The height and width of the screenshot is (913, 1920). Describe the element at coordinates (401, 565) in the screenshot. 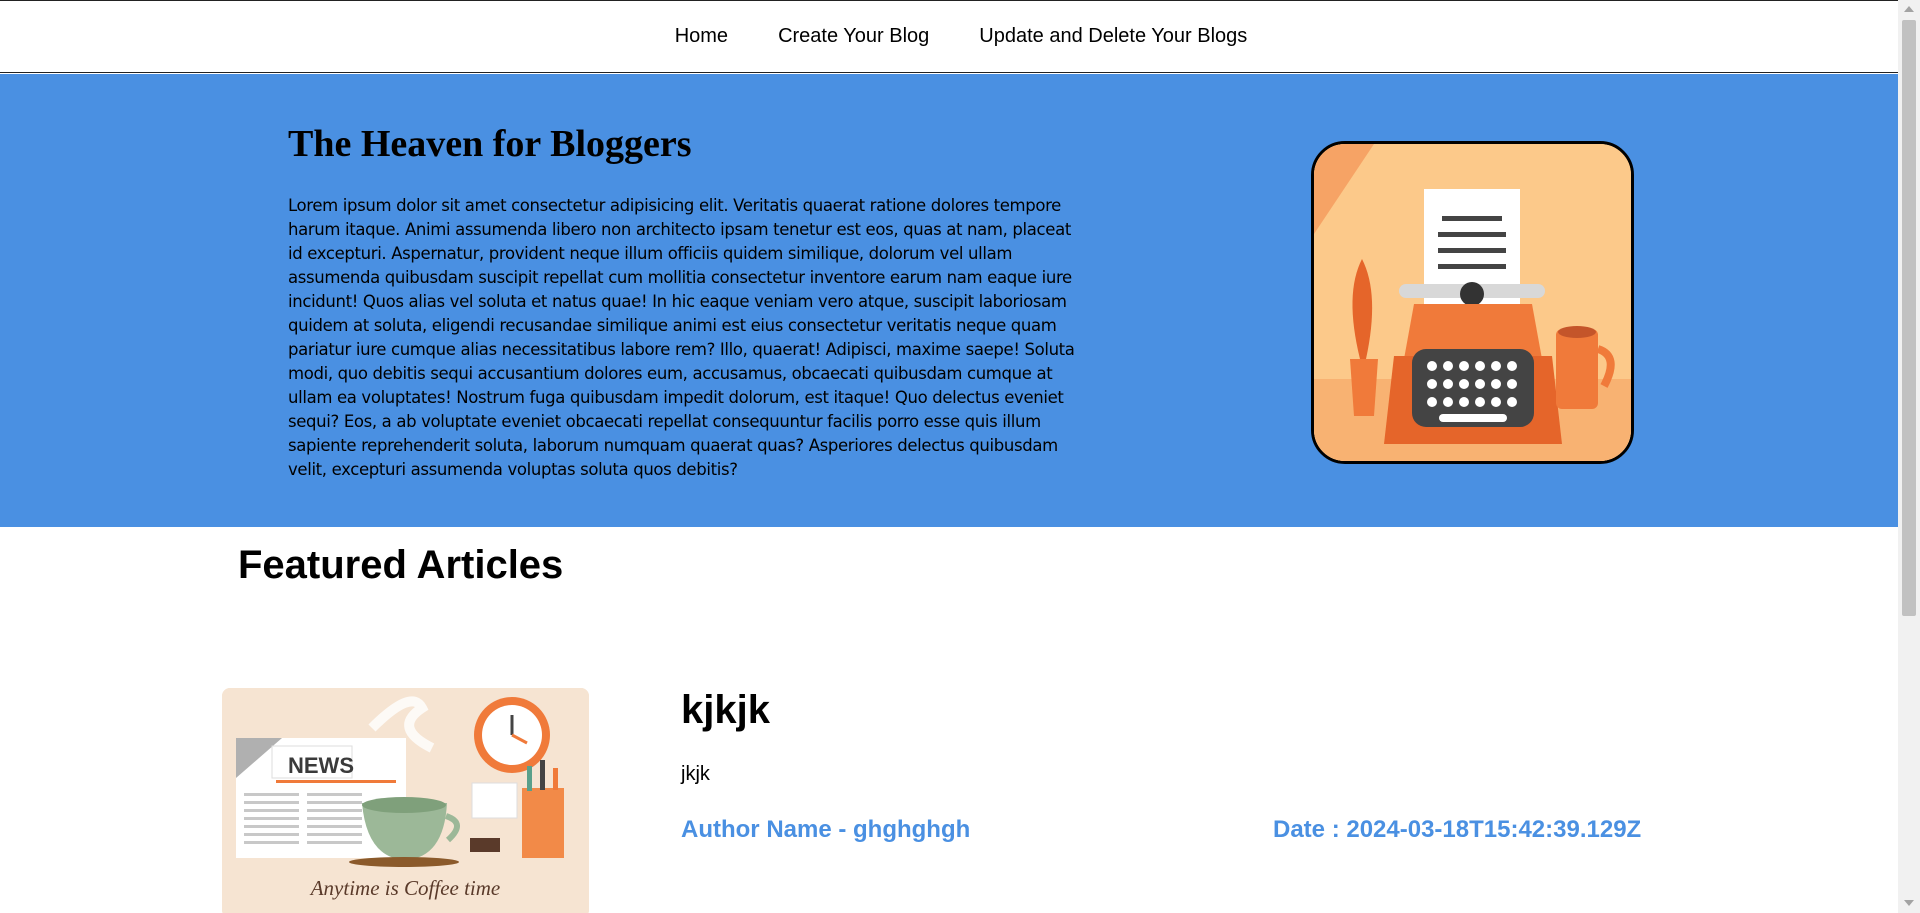

I see `featured-articles-heading: Featured Articles` at that location.